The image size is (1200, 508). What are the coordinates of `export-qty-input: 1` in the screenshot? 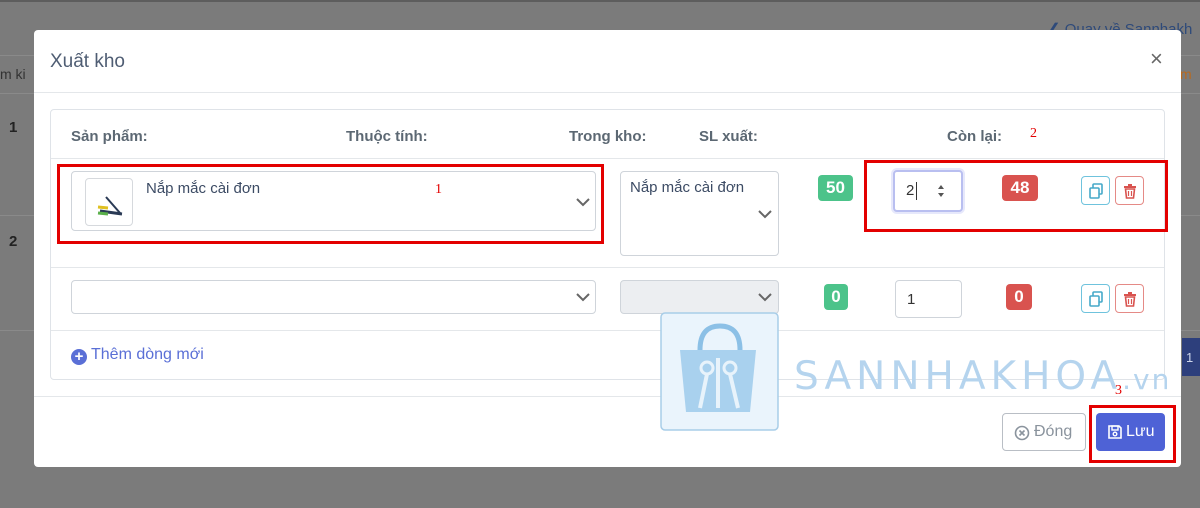 It's located at (928, 299).